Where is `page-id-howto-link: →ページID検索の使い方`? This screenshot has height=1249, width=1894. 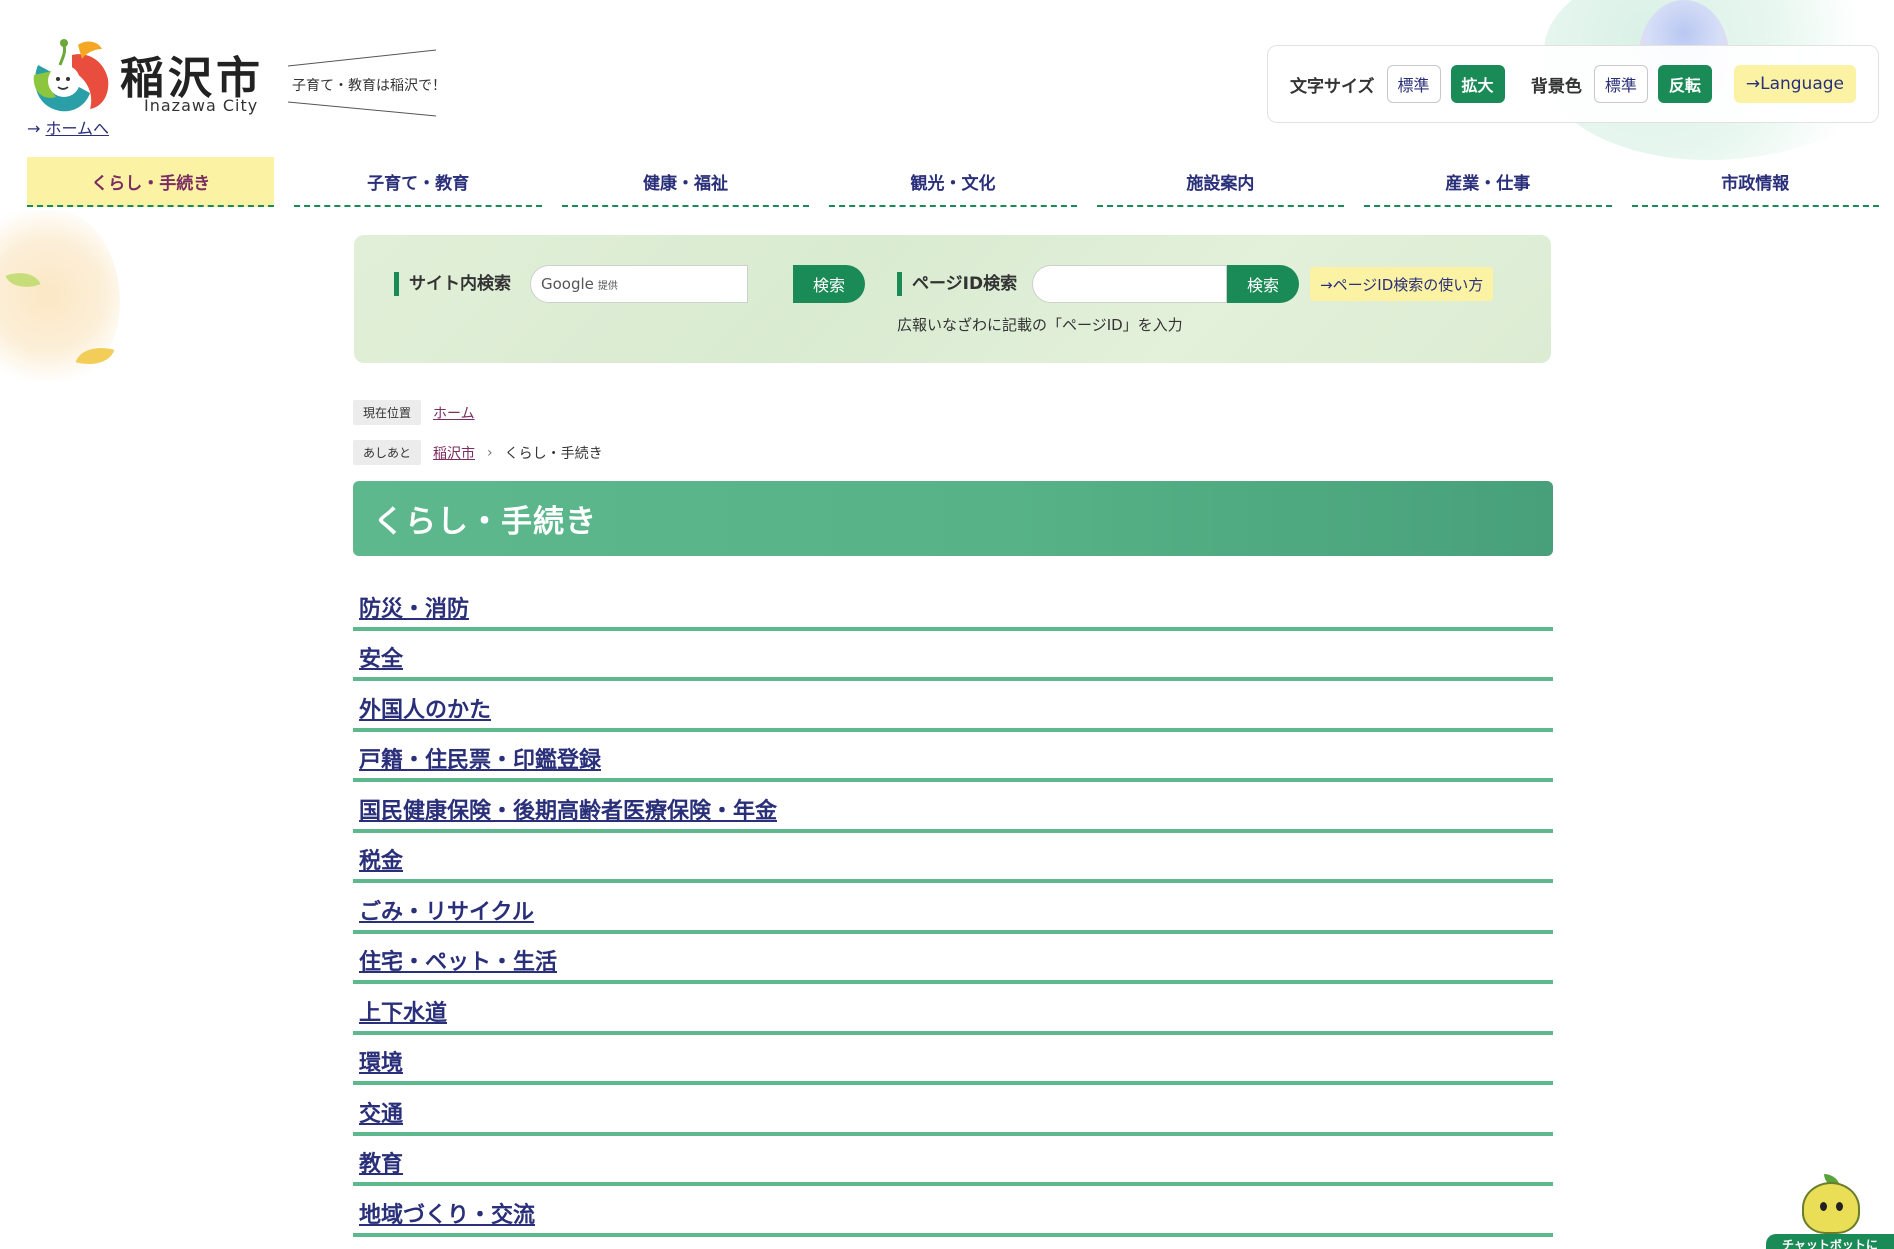 page-id-howto-link: →ページID検索の使い方 is located at coordinates (1402, 284).